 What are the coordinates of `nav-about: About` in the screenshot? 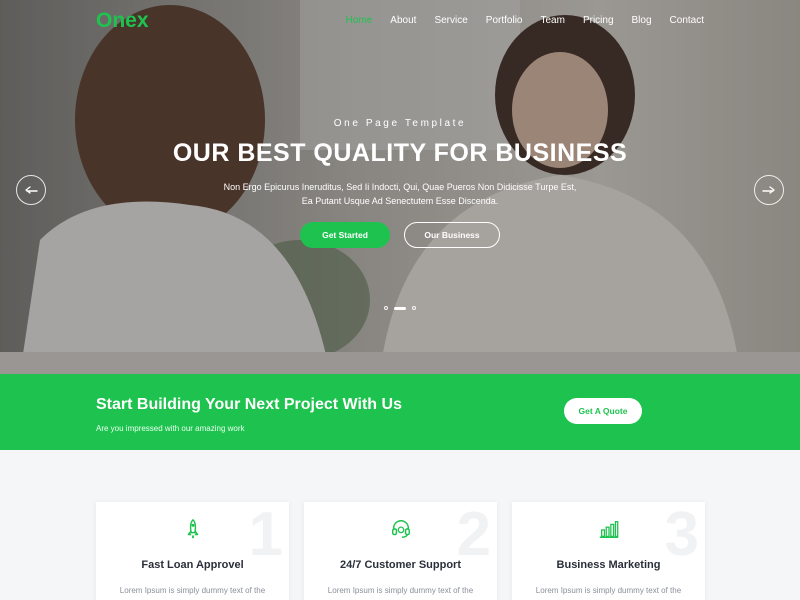 It's located at (403, 20).